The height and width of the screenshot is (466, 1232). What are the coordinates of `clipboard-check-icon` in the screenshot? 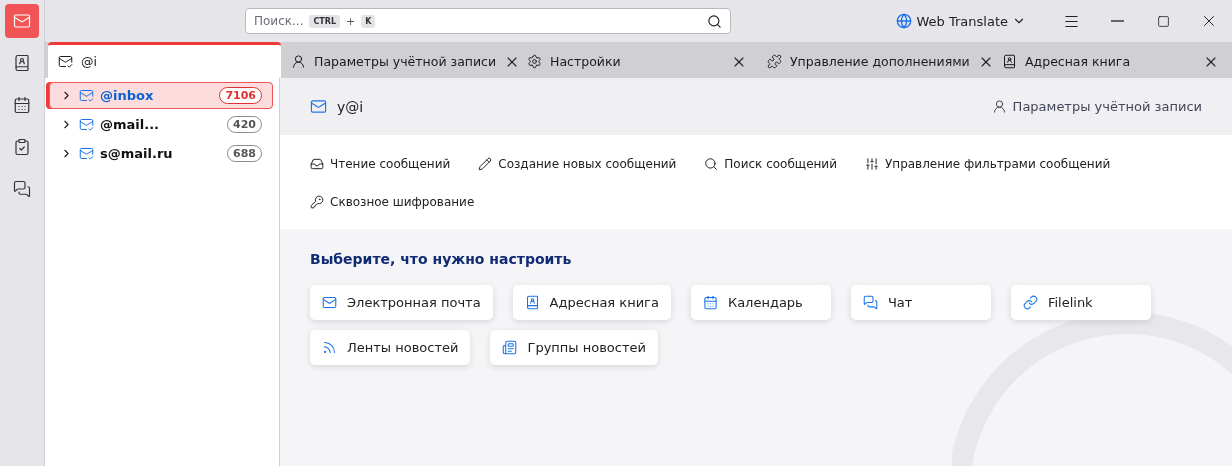 It's located at (22, 147).